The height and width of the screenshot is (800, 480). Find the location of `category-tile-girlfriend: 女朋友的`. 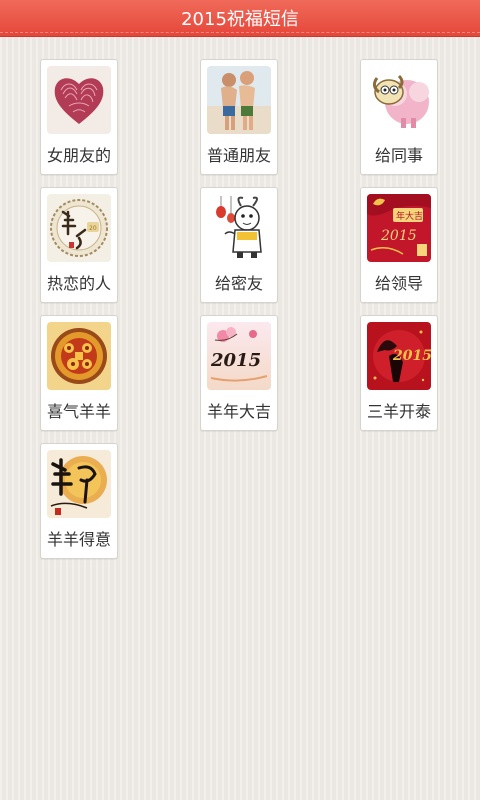

category-tile-girlfriend: 女朋友的 is located at coordinates (79, 117).